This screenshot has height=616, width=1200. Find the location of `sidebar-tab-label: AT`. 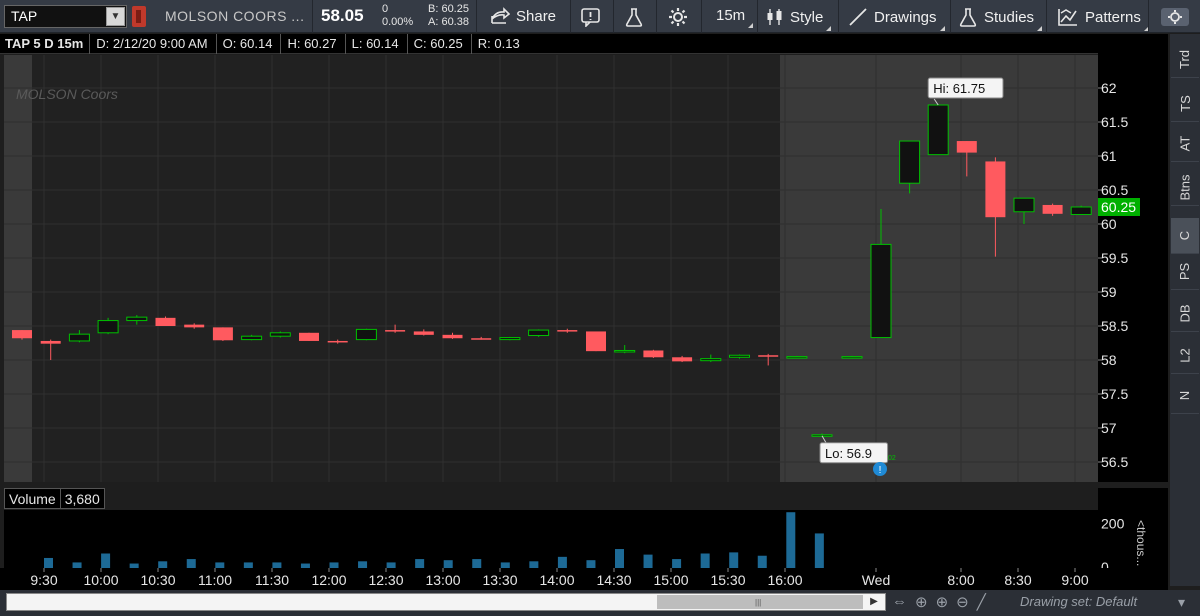

sidebar-tab-label: AT is located at coordinates (1185, 143).